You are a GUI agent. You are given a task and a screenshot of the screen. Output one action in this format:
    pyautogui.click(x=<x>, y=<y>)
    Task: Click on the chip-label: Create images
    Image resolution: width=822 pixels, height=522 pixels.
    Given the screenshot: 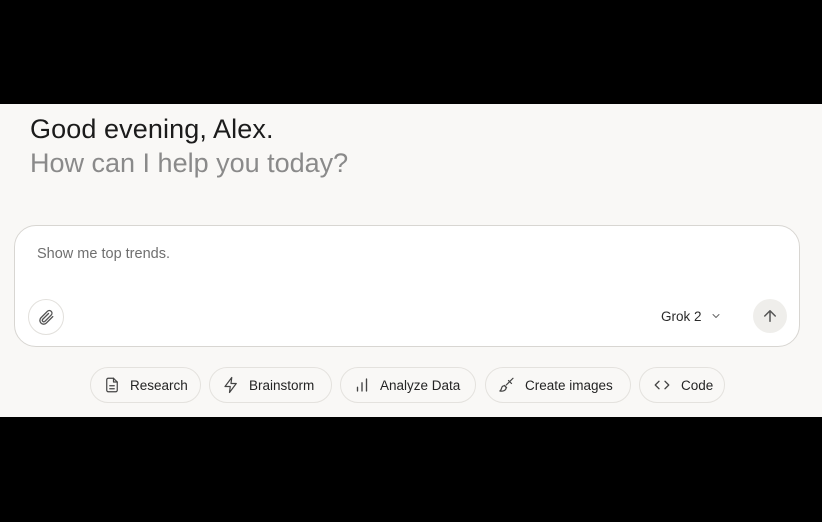 What is the action you would take?
    pyautogui.click(x=569, y=385)
    